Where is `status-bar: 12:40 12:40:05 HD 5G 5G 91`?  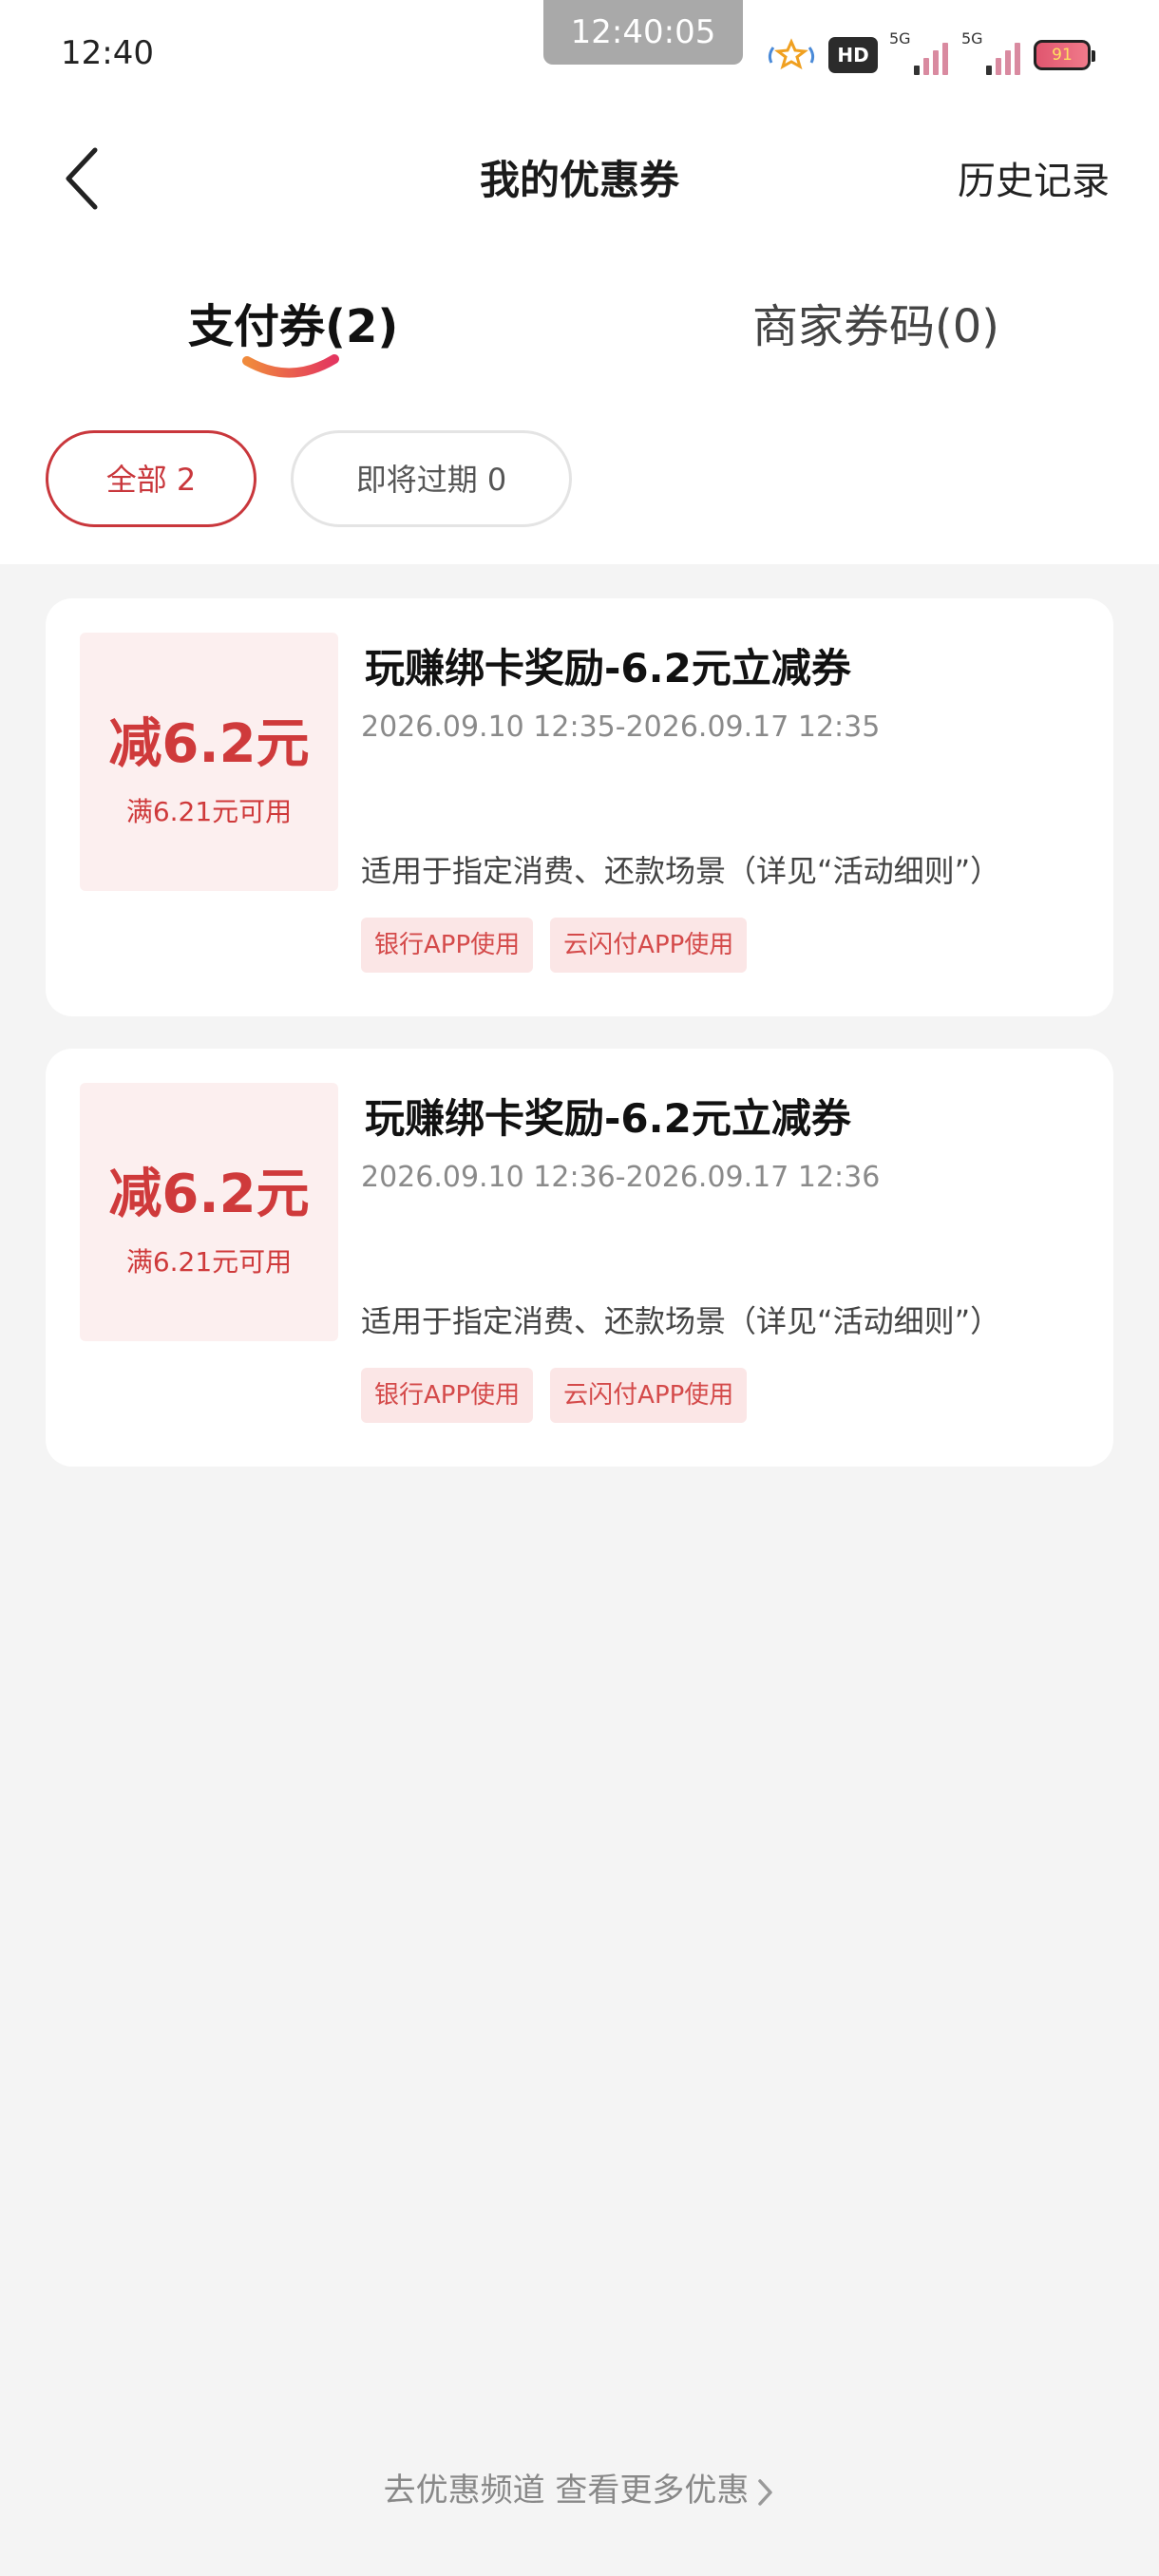
status-bar: 12:40 12:40:05 HD 5G 5G 91 is located at coordinates (579, 52).